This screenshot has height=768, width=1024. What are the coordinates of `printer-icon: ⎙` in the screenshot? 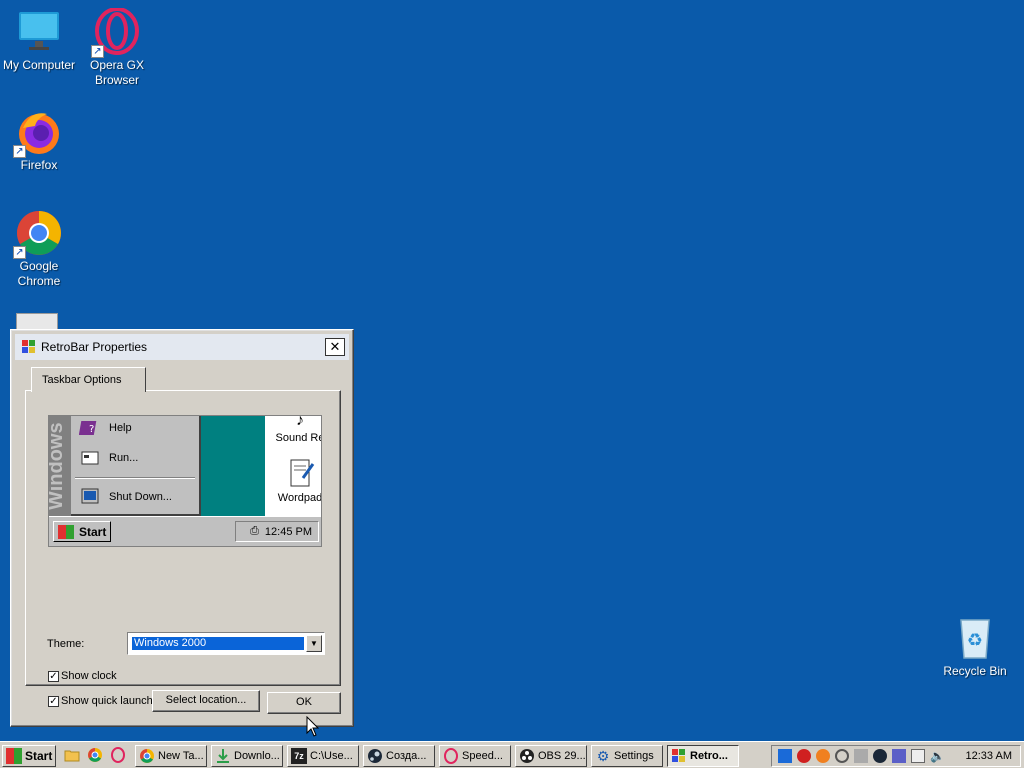 It's located at (254, 531).